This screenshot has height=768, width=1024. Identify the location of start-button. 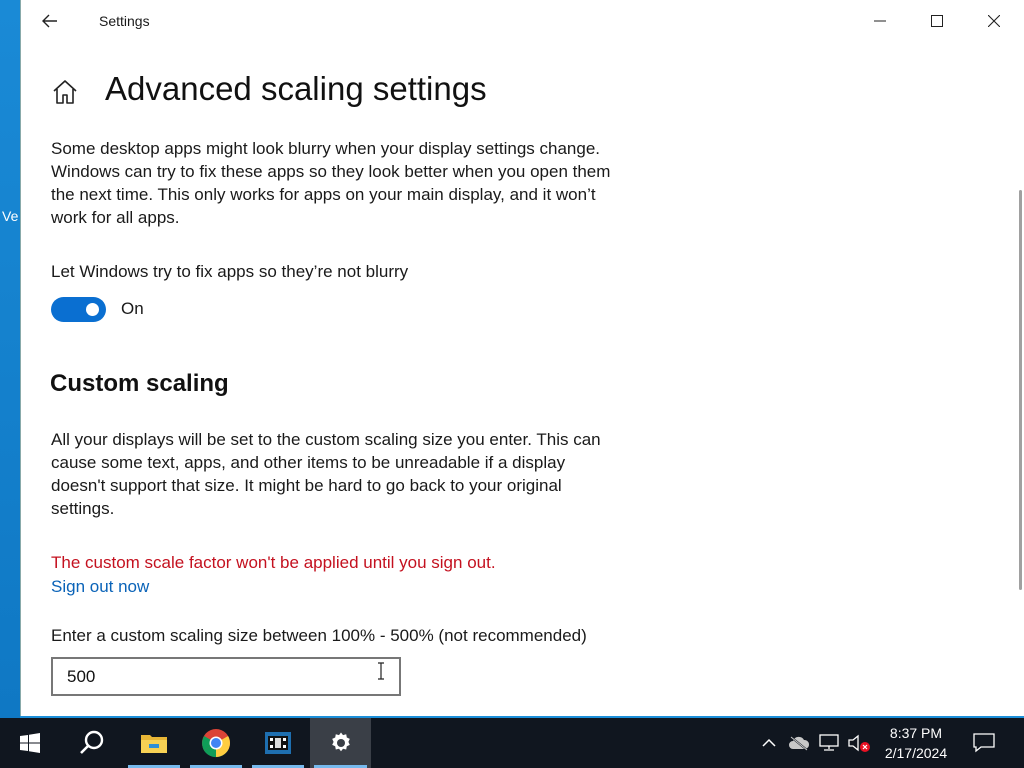
(30, 743).